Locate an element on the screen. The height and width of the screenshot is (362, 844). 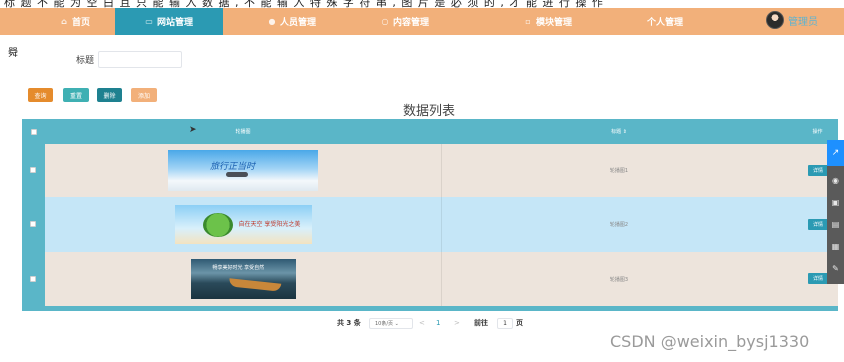
nav-item-label: 首页 is located at coordinates (80, 23).